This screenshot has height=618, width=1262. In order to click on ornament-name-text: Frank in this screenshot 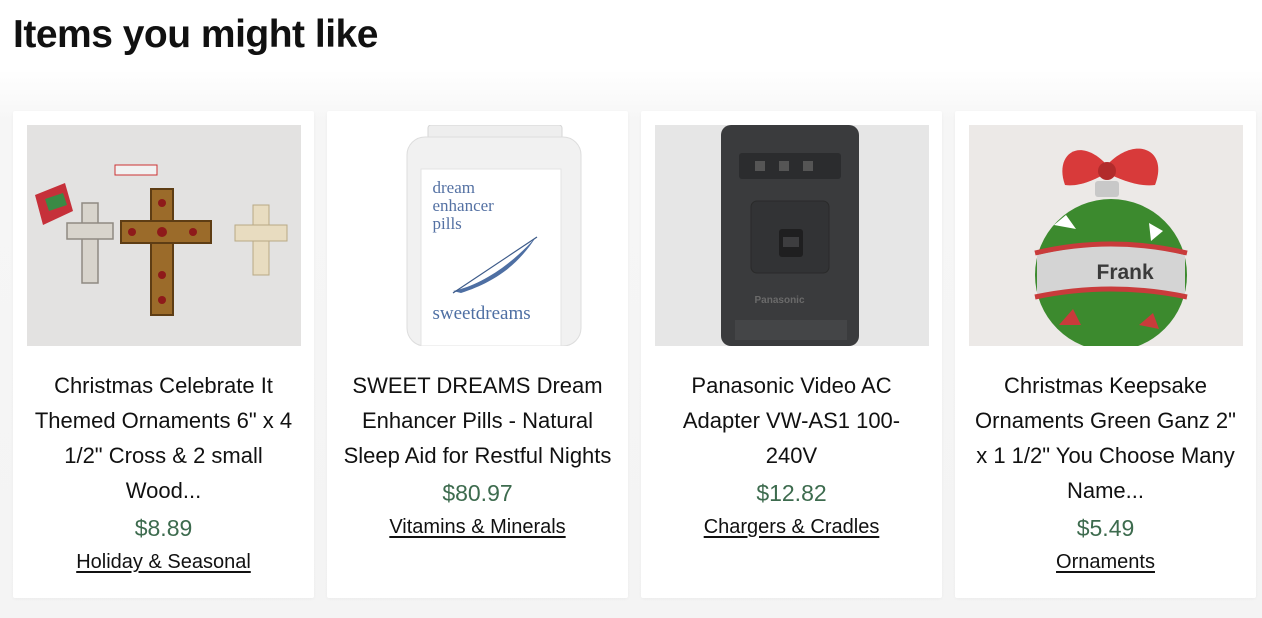, I will do `click(1125, 272)`.